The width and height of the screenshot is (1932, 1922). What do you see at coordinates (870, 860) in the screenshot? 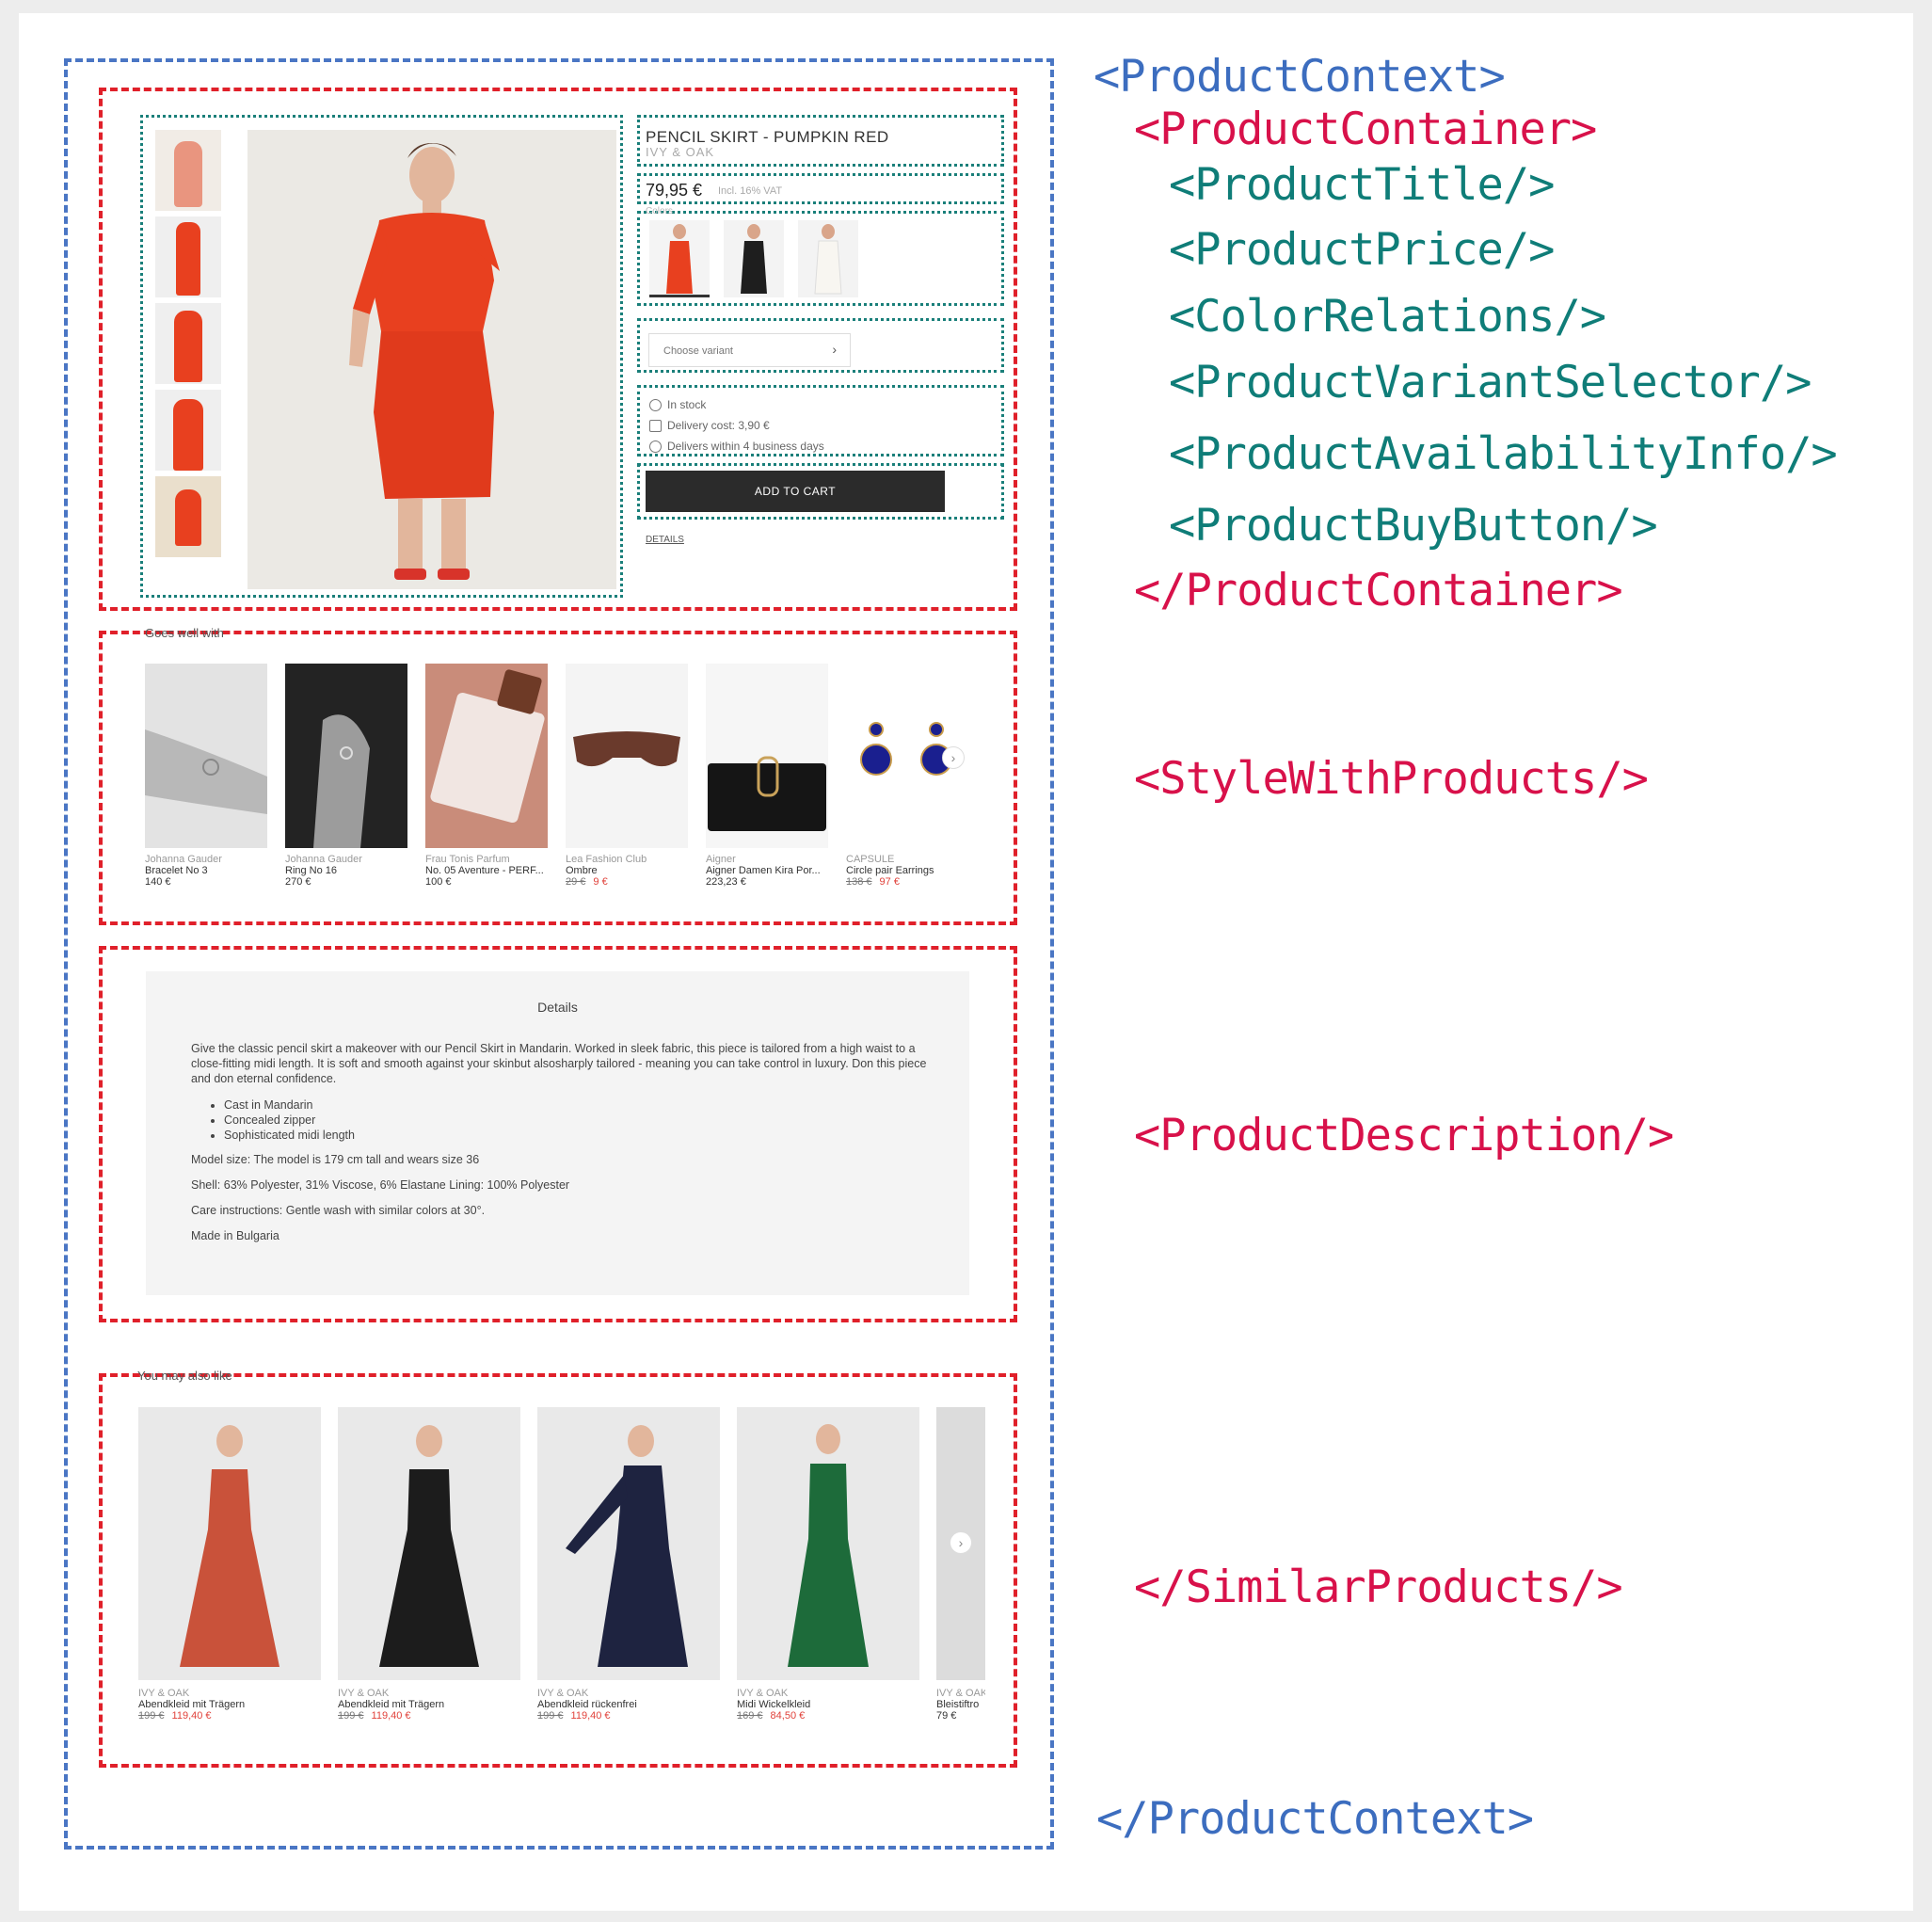
I see `item-brand: CAPSULE` at bounding box center [870, 860].